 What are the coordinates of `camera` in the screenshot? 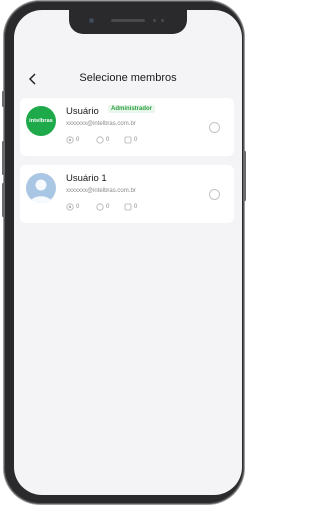 It's located at (91, 20).